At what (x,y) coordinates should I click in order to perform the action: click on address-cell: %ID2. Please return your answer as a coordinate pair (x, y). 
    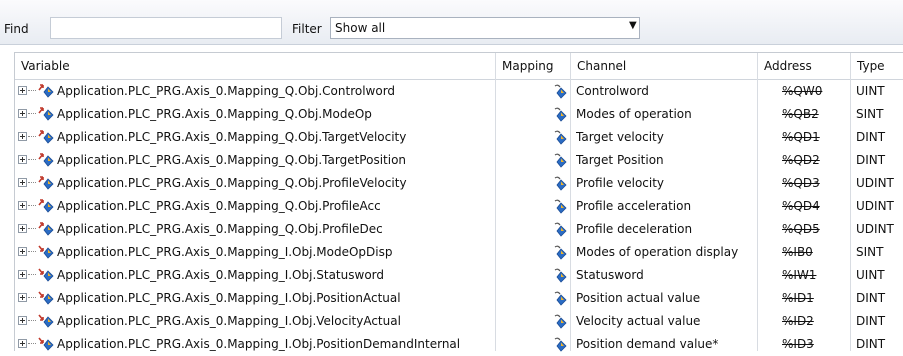
    Looking at the image, I should click on (798, 321).